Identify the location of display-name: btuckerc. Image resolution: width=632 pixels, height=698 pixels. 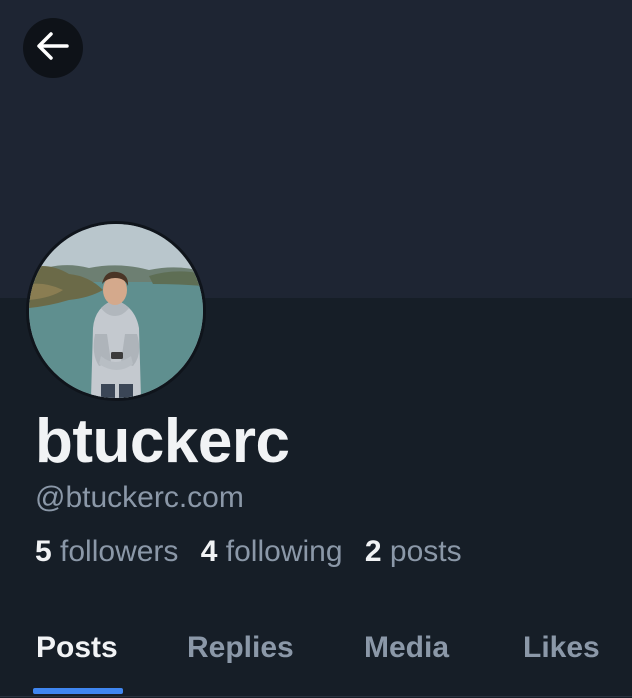
(162, 441).